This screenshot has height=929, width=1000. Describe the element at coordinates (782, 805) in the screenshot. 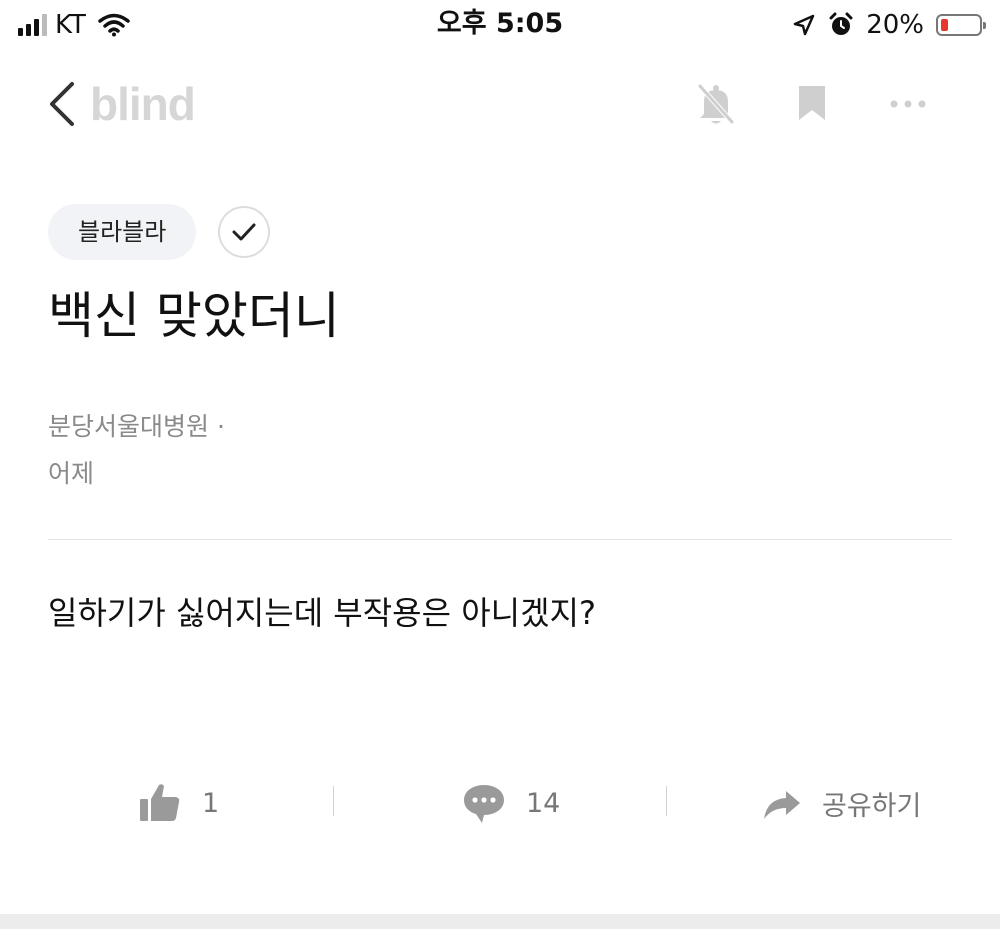

I see `share-arrow-icon` at that location.